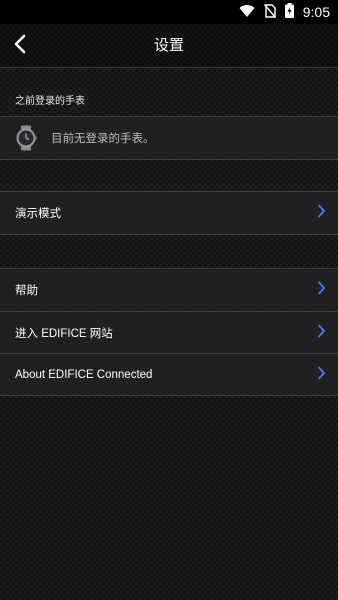 The height and width of the screenshot is (600, 338). I want to click on battery-charging-icon, so click(289, 12).